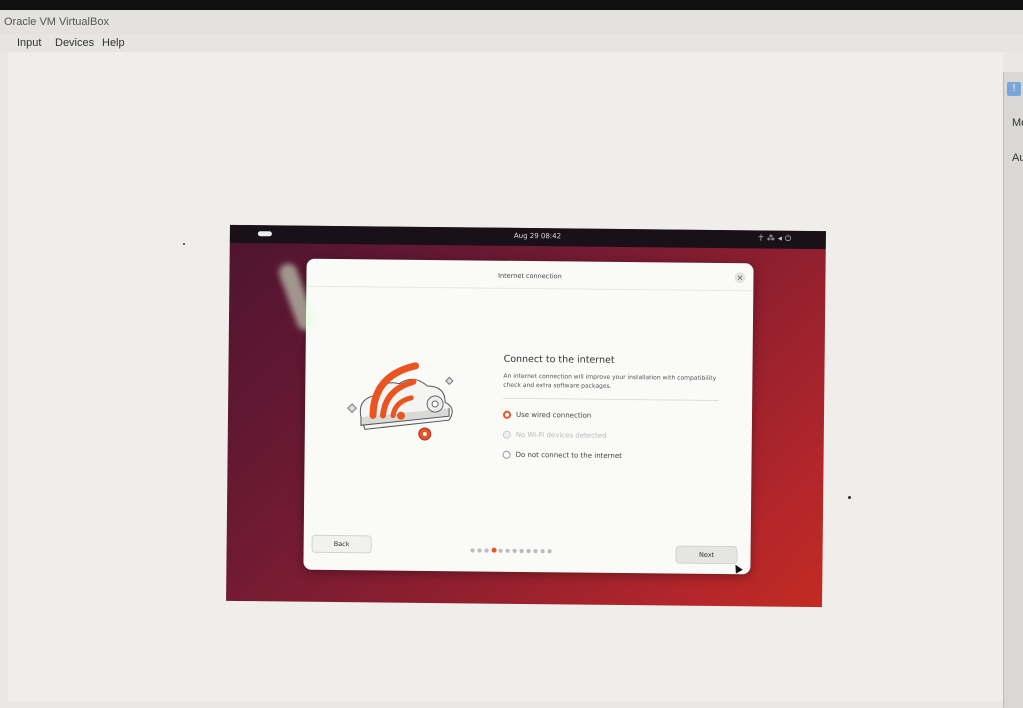 The image size is (1023, 708). I want to click on option-wifi-disabled: No Wi-Fi devices detected, so click(554, 435).